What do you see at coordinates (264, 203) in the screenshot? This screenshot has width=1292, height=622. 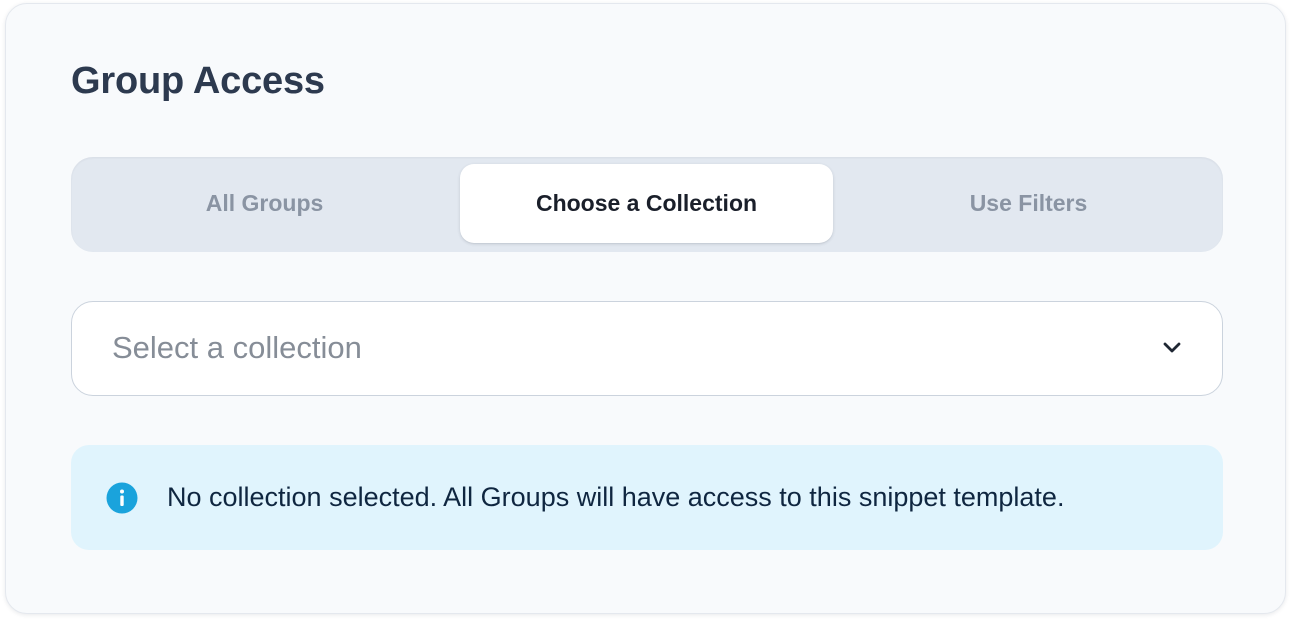 I see `tab-all-groups: All Groups` at bounding box center [264, 203].